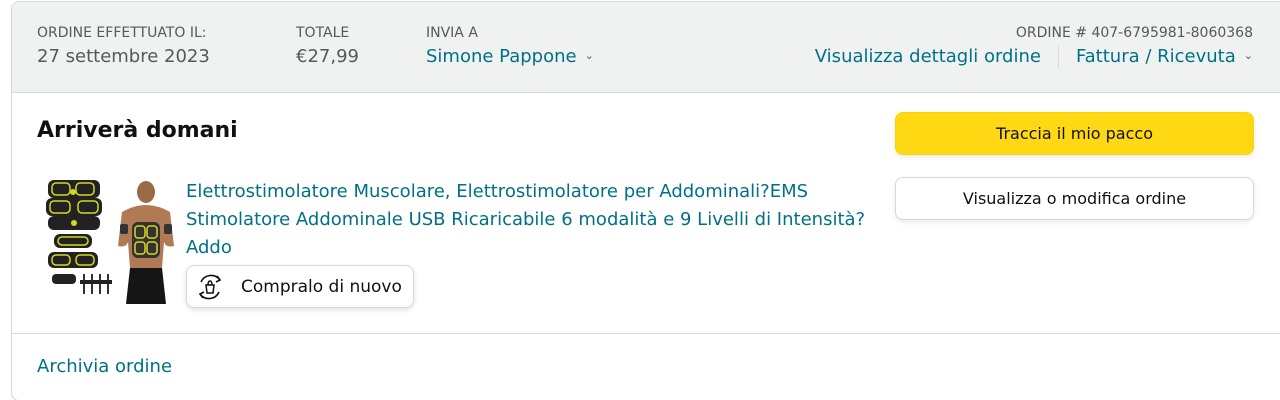 This screenshot has width=1280, height=400. Describe the element at coordinates (1074, 198) in the screenshot. I see `view-edit-order-button: Visualizza o modifica ordine` at that location.